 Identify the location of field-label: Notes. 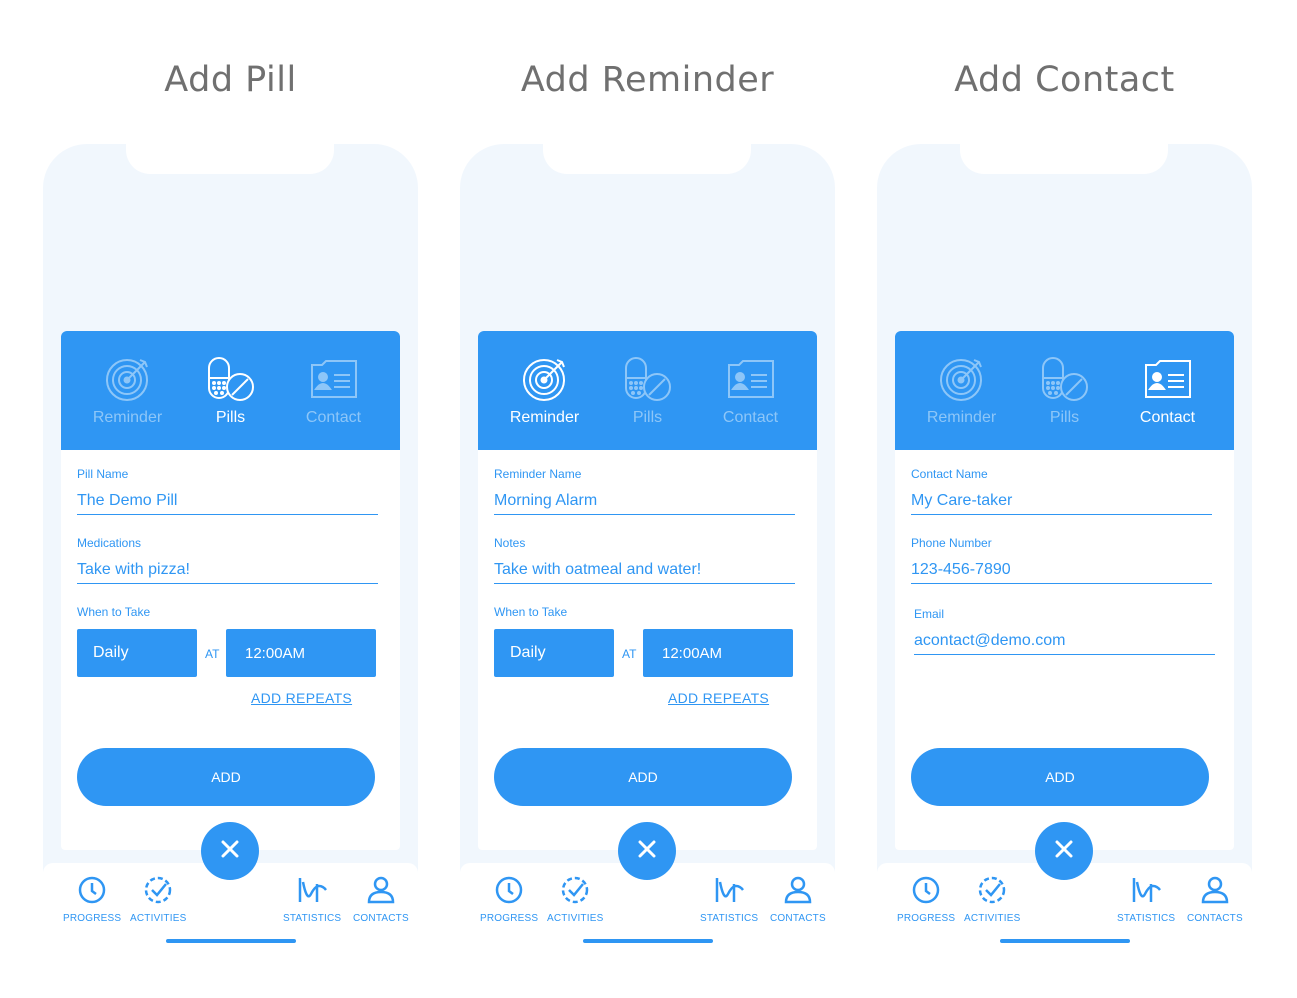
(510, 543).